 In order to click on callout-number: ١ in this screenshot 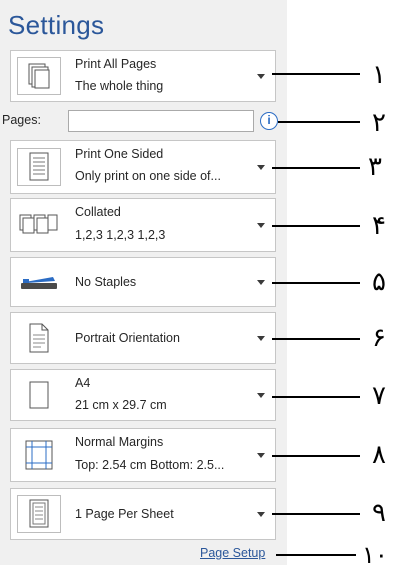, I will do `click(379, 75)`.